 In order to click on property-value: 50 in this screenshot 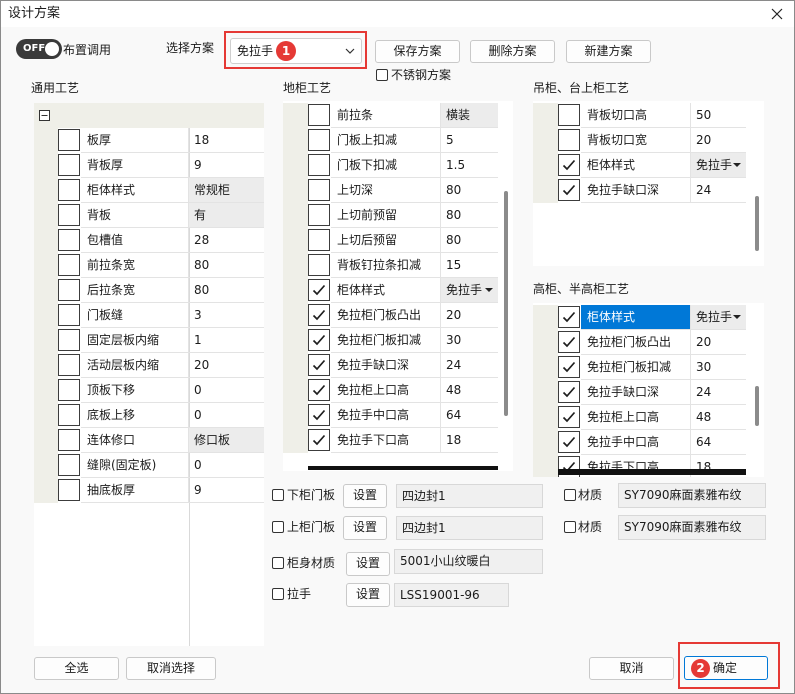, I will do `click(718, 115)`.